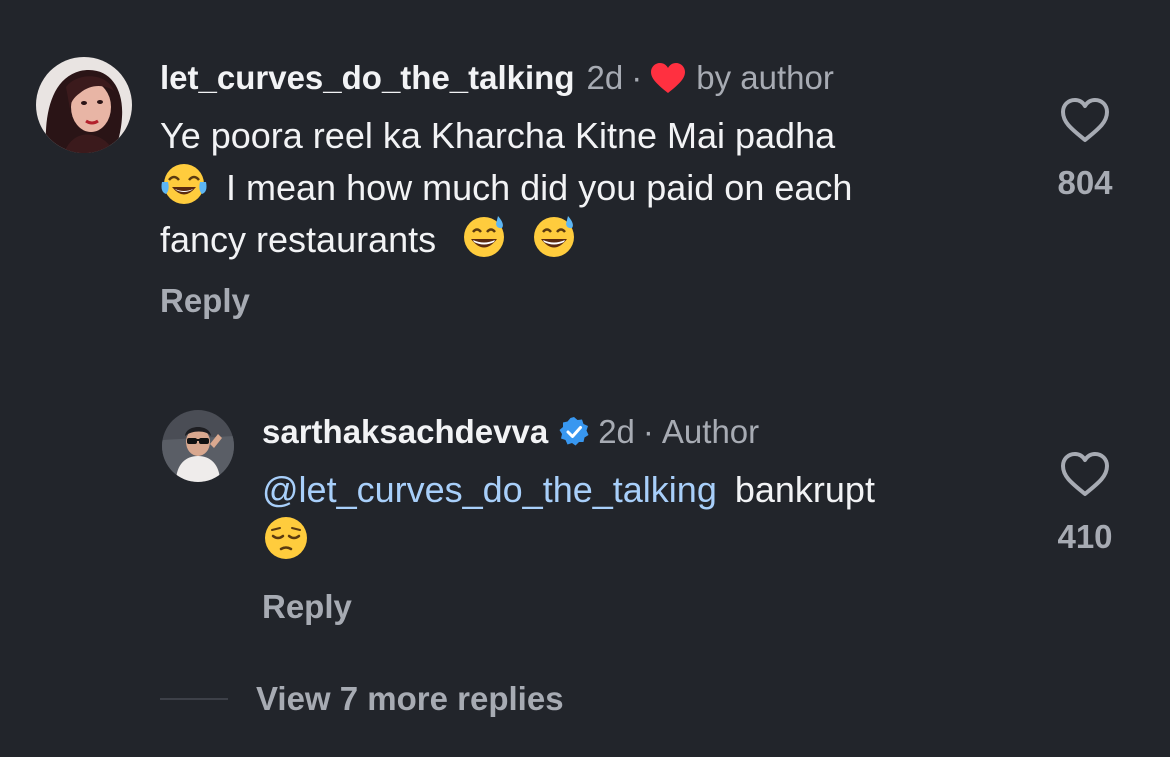 This screenshot has width=1170, height=757. Describe the element at coordinates (198, 446) in the screenshot. I see `author-avatar` at that location.